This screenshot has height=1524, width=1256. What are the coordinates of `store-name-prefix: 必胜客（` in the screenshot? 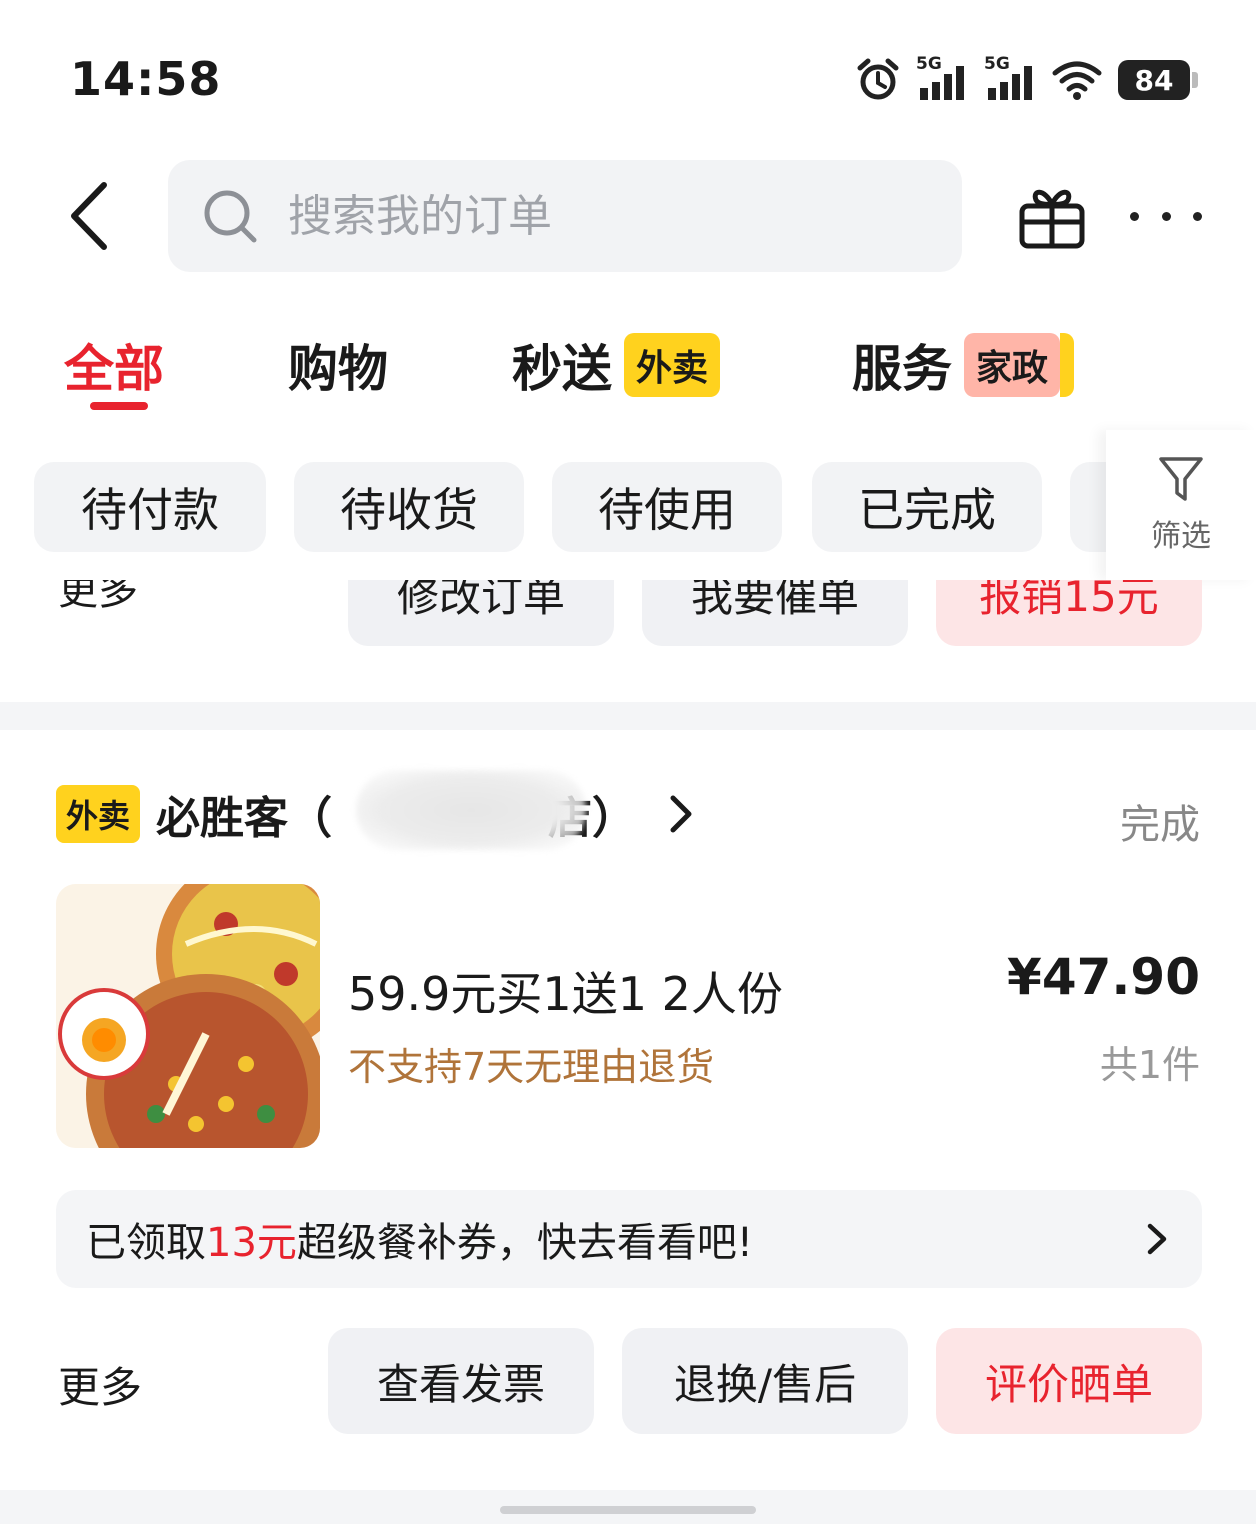 It's located at (244, 818).